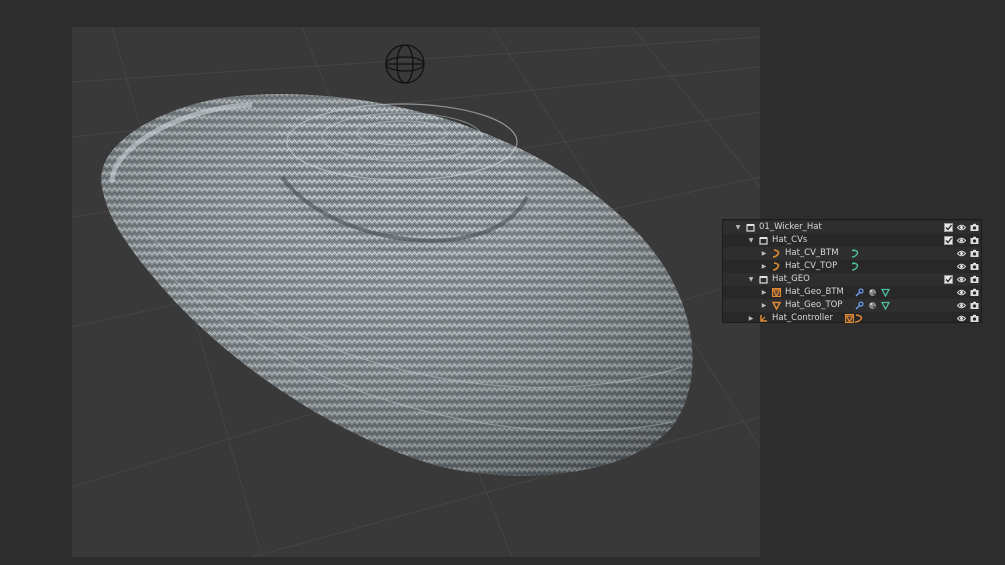 The height and width of the screenshot is (565, 1005). What do you see at coordinates (852, 279) in the screenshot?
I see `outliner-row-hat-geo: ▼ Hat_GEO` at bounding box center [852, 279].